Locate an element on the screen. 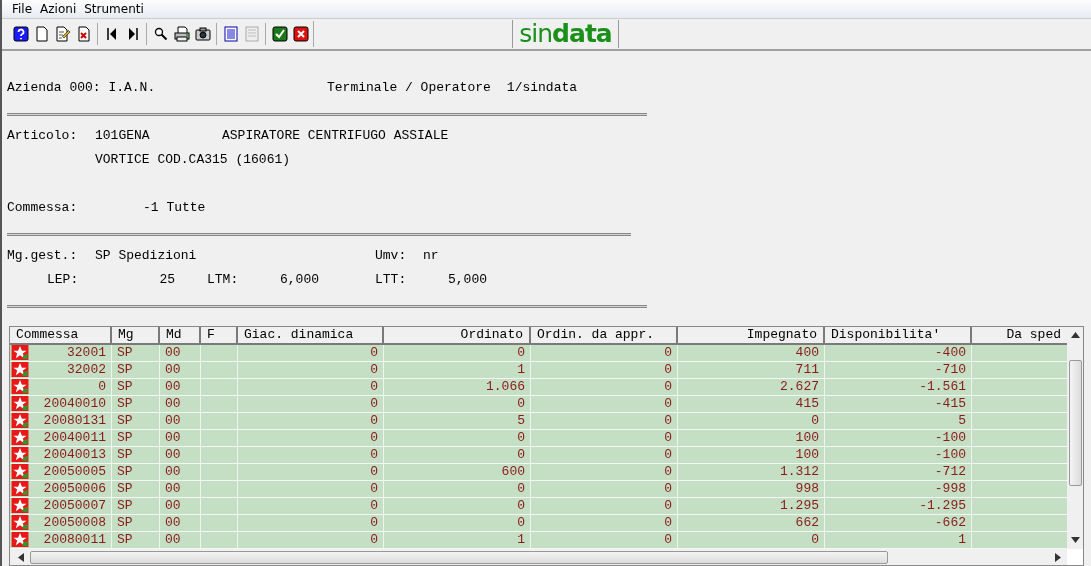 This screenshot has height=566, width=1091. vertical-scrollbar is located at coordinates (1075, 437).